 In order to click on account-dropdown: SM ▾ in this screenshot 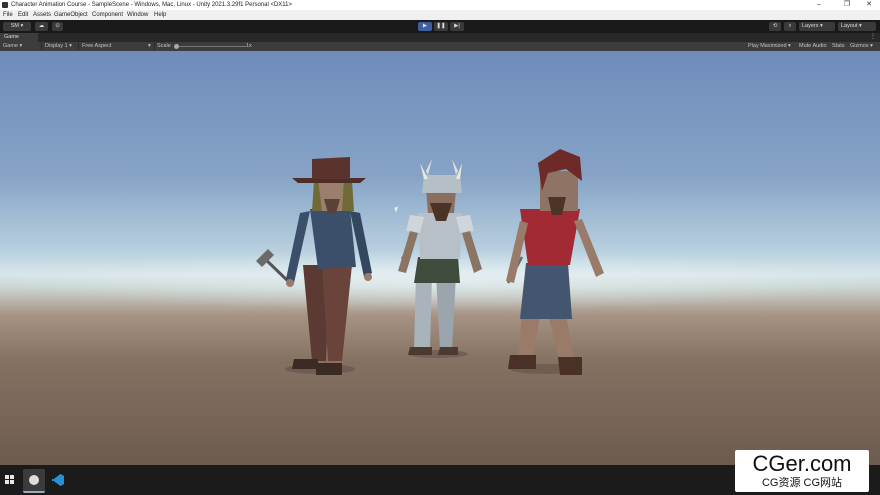, I will do `click(17, 26)`.